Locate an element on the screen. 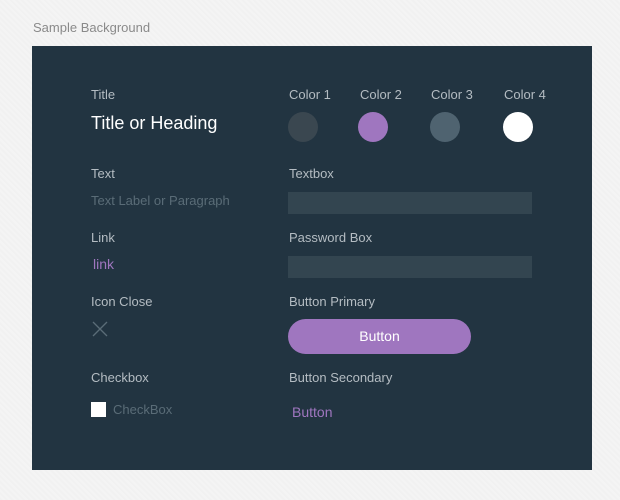 Image resolution: width=620 pixels, height=500 pixels. secondary-button: Button is located at coordinates (312, 412).